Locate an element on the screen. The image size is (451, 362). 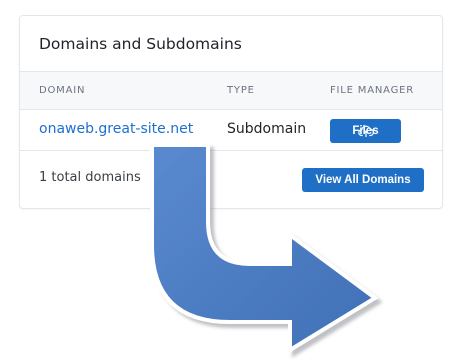
card-title: Domains and Subdomains is located at coordinates (231, 44).